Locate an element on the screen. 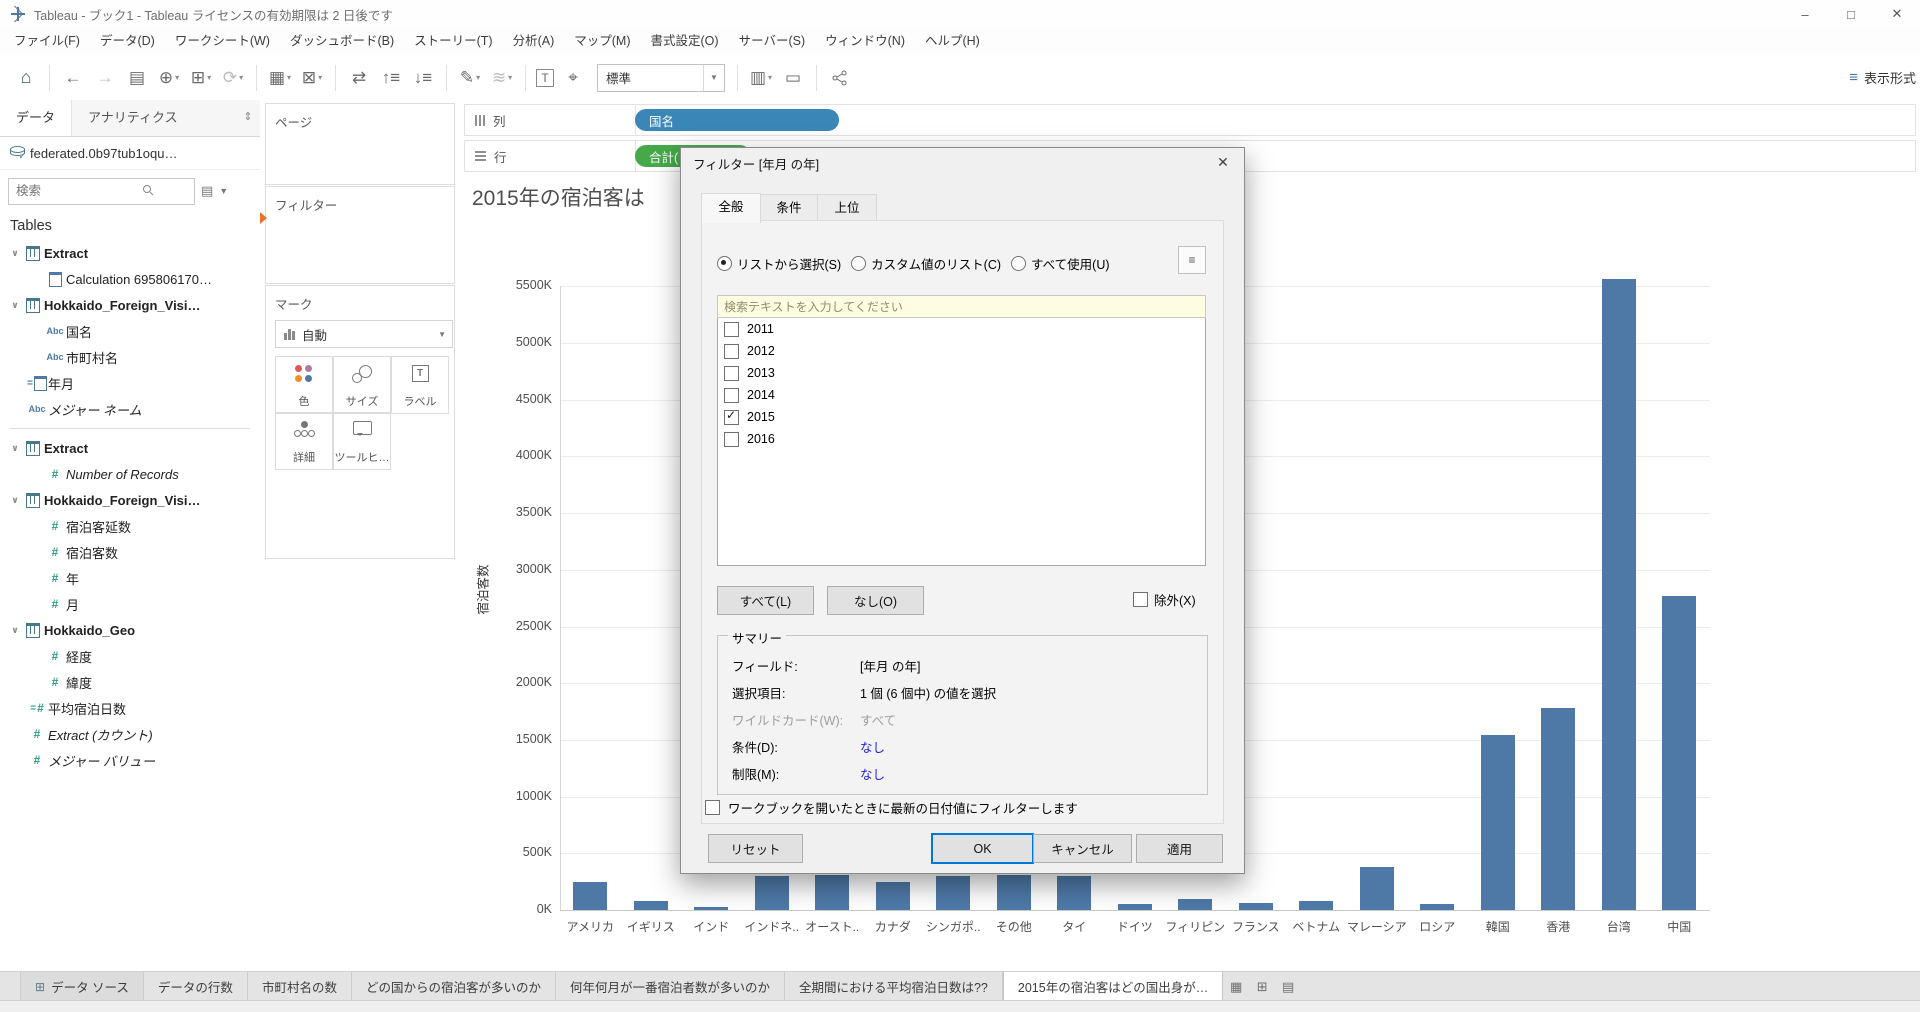 The height and width of the screenshot is (1012, 1920). menu-item: マップ(M) is located at coordinates (602, 41).